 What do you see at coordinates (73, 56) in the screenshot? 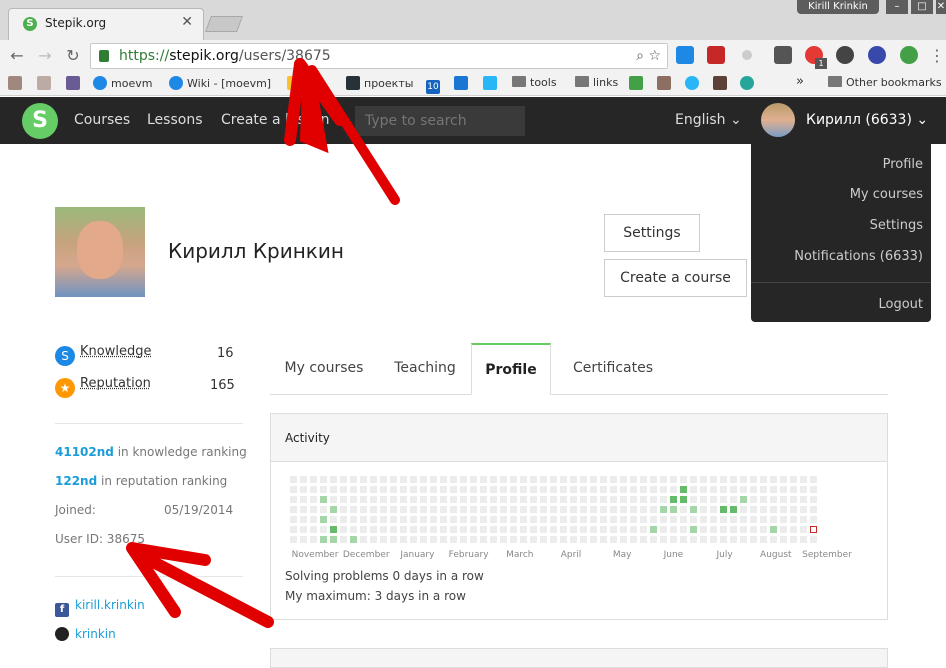
I see `reload-icon: ↻` at bounding box center [73, 56].